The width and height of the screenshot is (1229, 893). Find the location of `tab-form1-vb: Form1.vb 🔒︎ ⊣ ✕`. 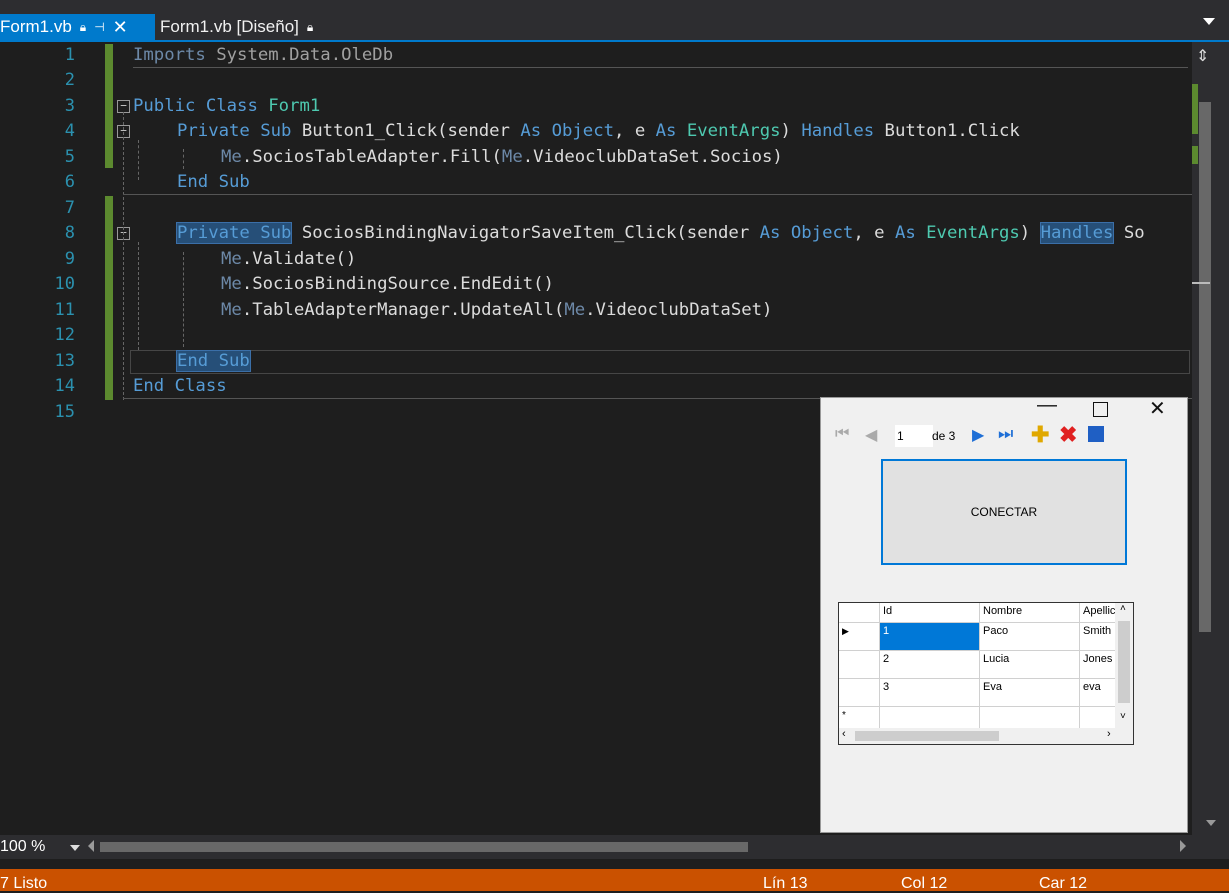

tab-form1-vb: Form1.vb 🔒︎ ⊣ ✕ is located at coordinates (77, 27).